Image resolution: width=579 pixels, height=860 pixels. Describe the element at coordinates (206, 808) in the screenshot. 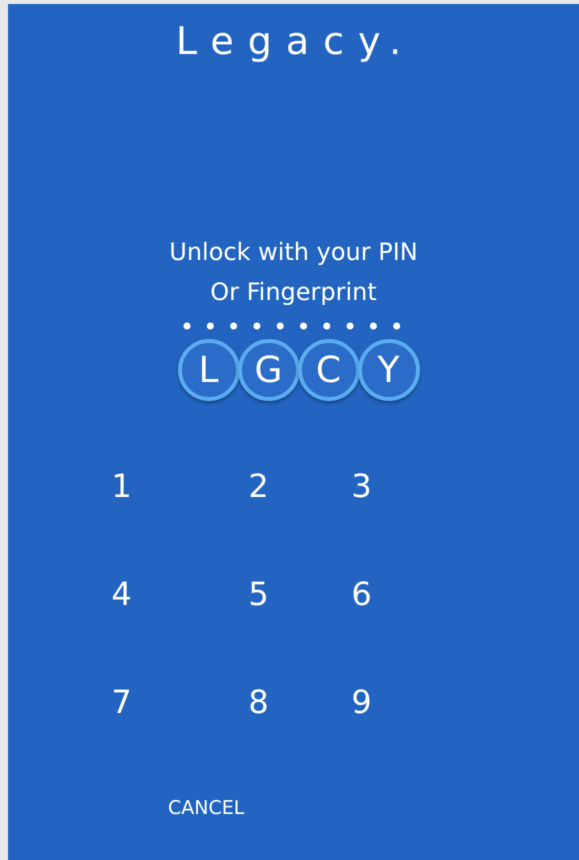

I see `cancel-button: CANCEL` at that location.